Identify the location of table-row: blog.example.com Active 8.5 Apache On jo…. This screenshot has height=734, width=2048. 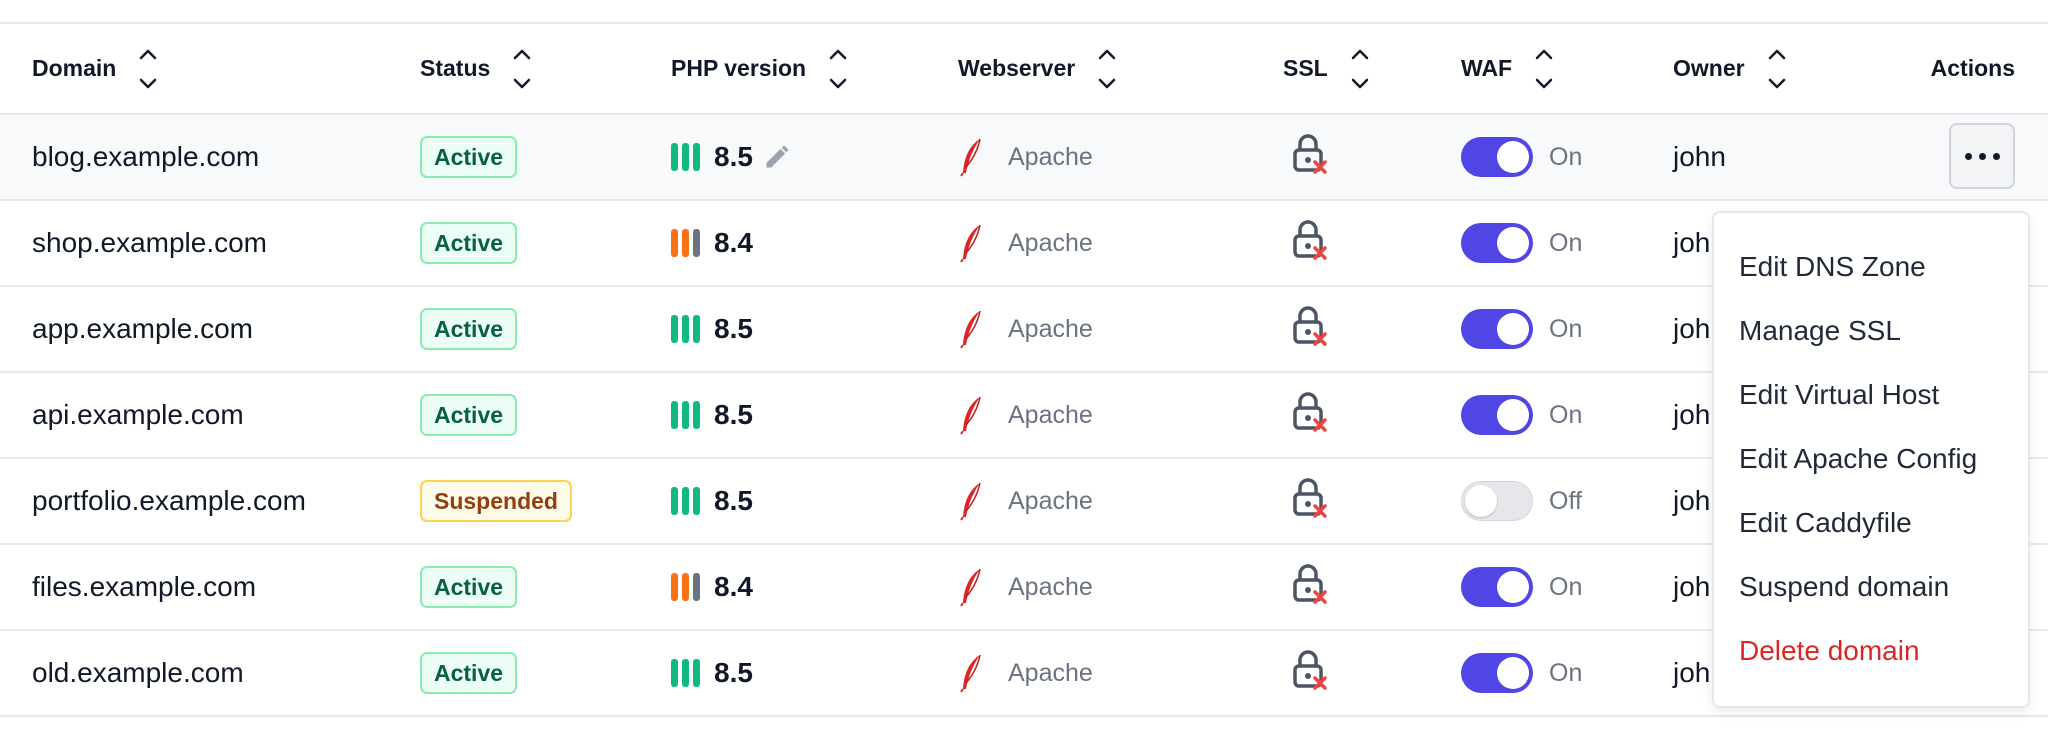
(1024, 157).